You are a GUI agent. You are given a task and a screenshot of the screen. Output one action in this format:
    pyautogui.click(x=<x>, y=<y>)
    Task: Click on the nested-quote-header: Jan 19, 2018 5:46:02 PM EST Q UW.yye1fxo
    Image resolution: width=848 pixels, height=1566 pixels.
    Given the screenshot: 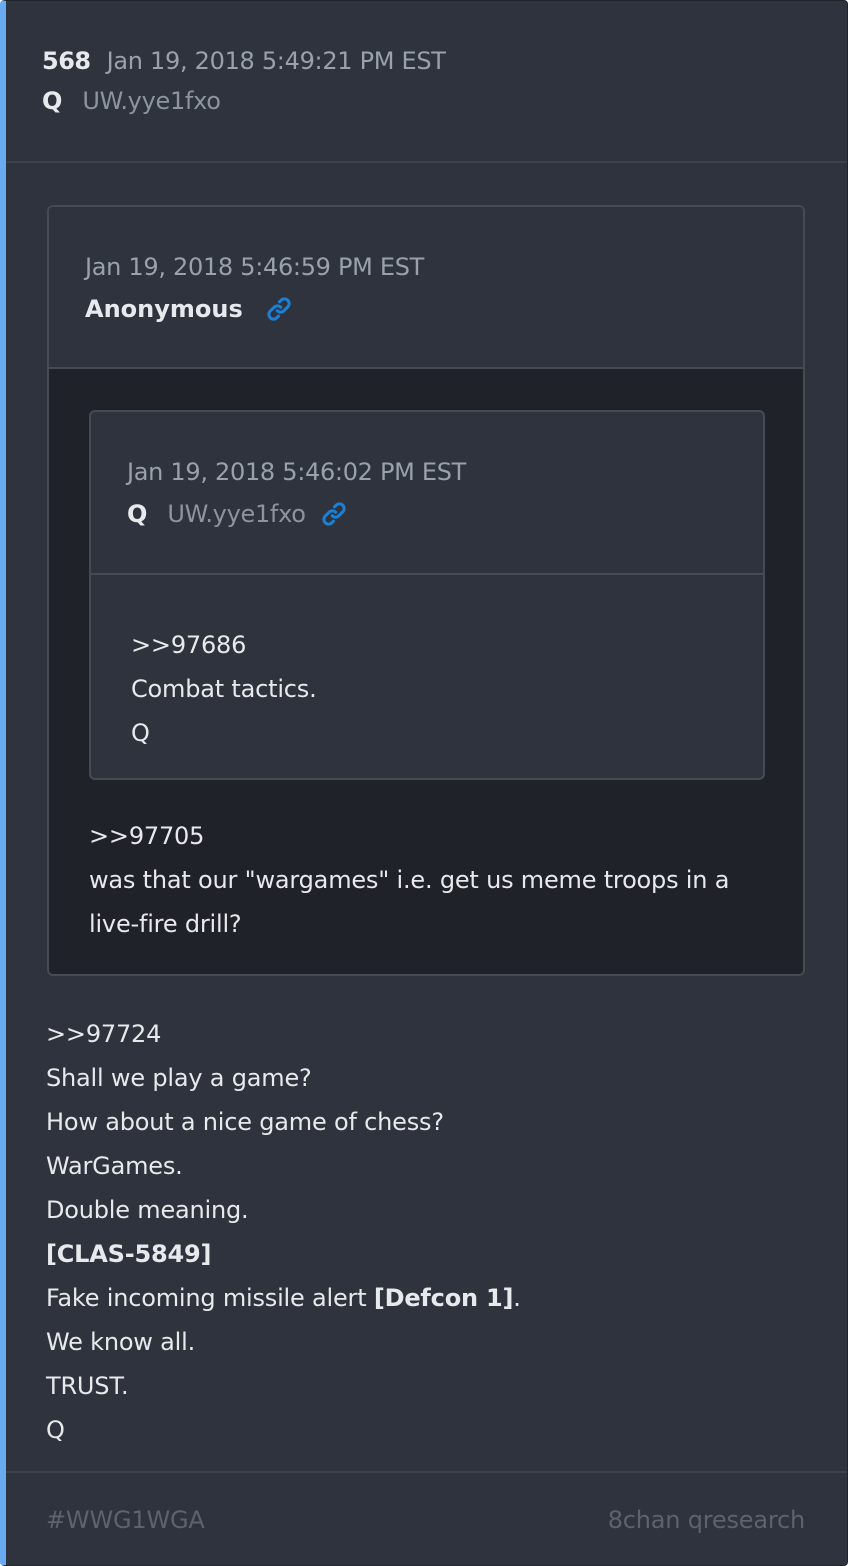 What is the action you would take?
    pyautogui.click(x=427, y=493)
    